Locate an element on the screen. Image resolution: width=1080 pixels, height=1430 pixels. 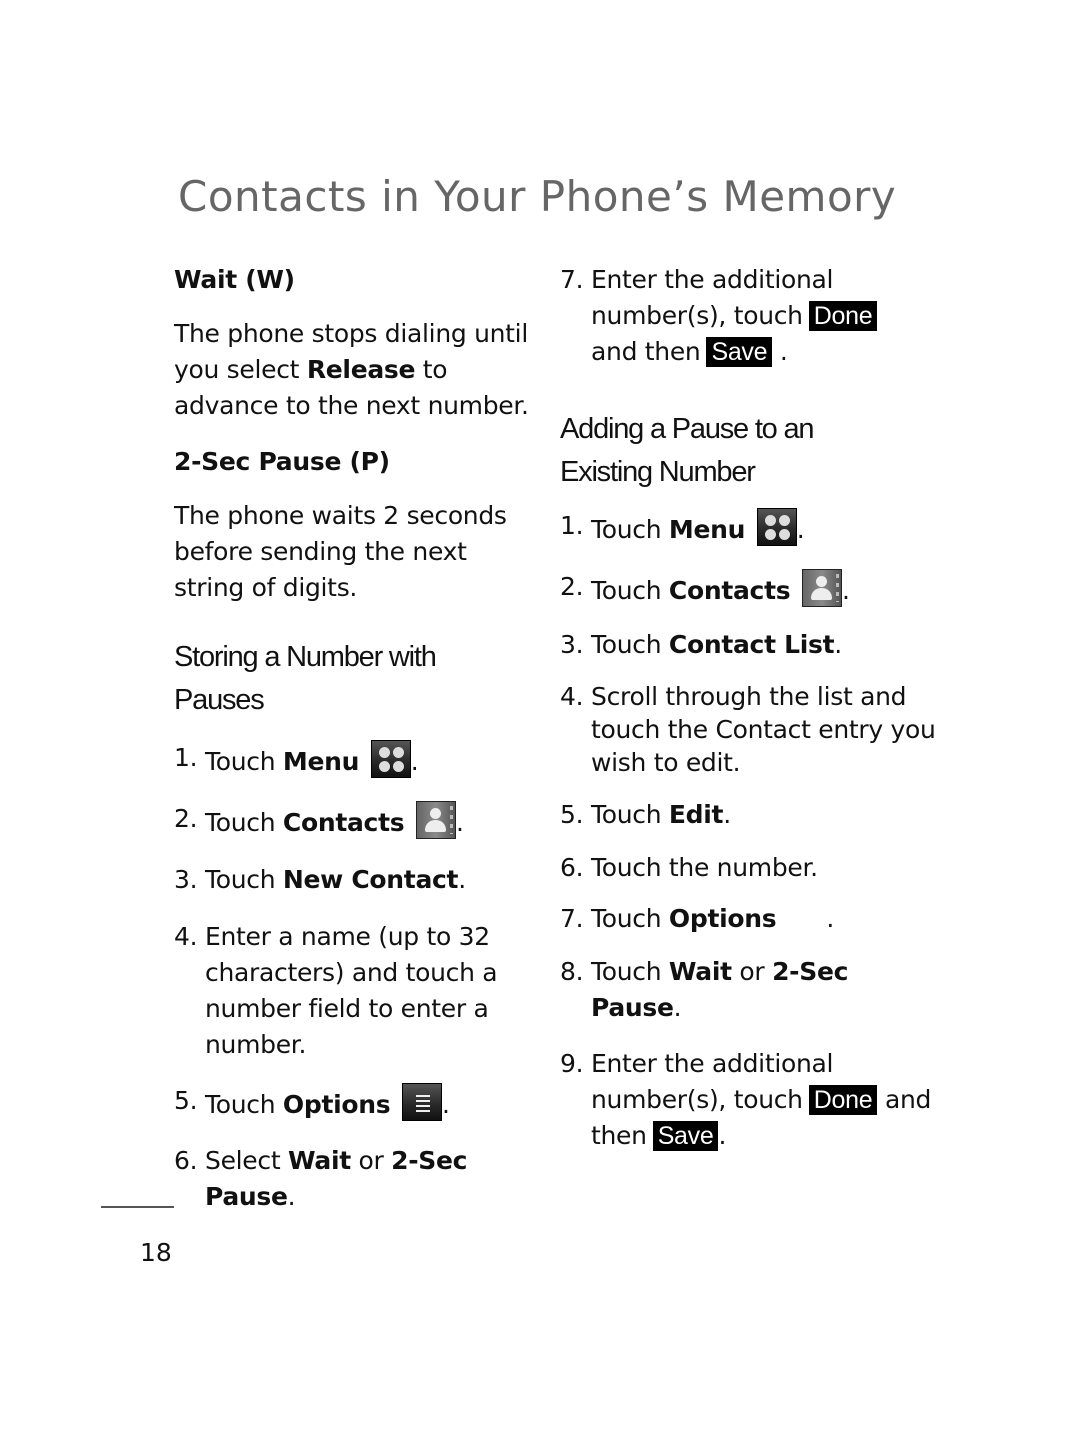
section-title-adding: Adding a Pause to an Existing Number is located at coordinates (750, 451).